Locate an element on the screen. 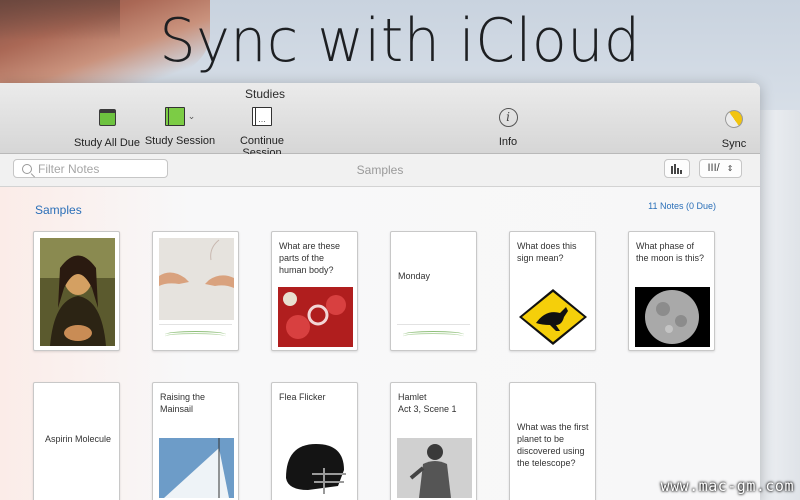  note-card: What are these parts of the human body? is located at coordinates (314, 291).